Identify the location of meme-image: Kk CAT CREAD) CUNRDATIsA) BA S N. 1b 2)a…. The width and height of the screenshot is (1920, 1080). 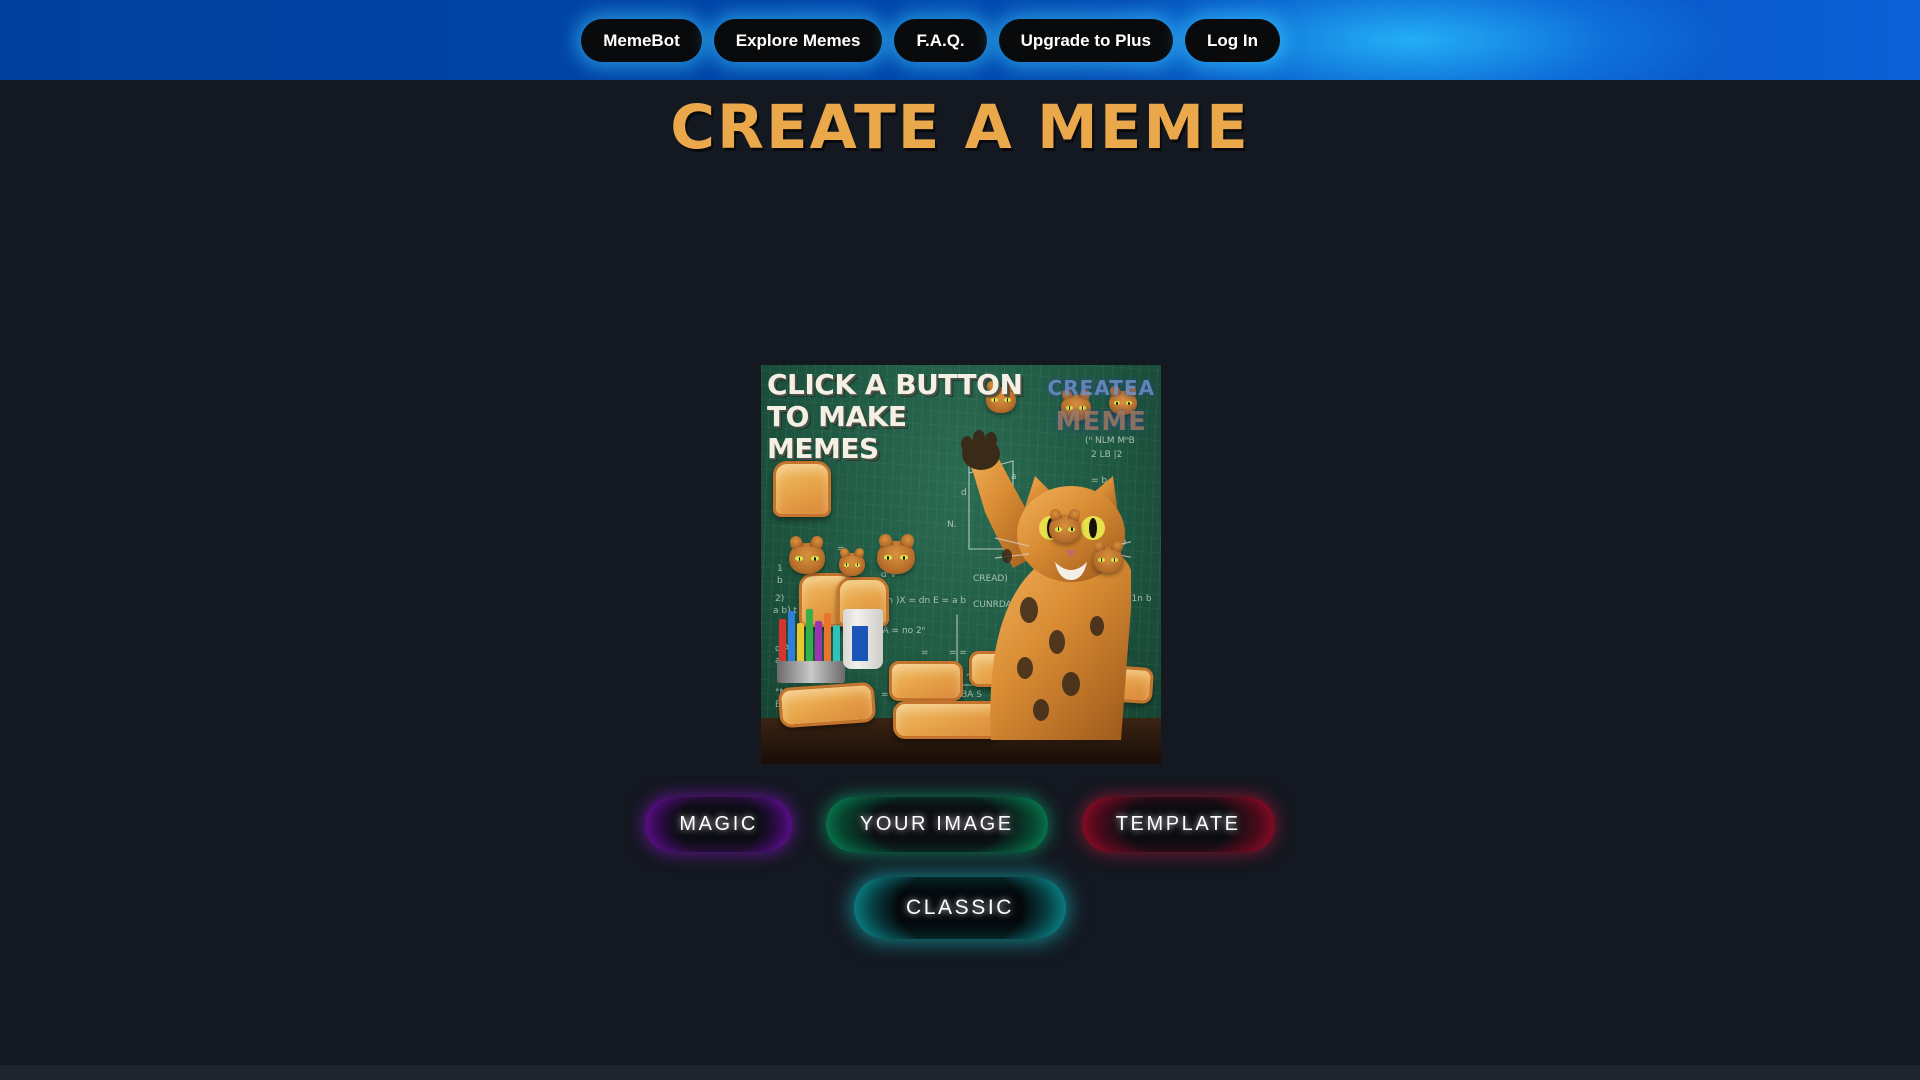
(961, 564).